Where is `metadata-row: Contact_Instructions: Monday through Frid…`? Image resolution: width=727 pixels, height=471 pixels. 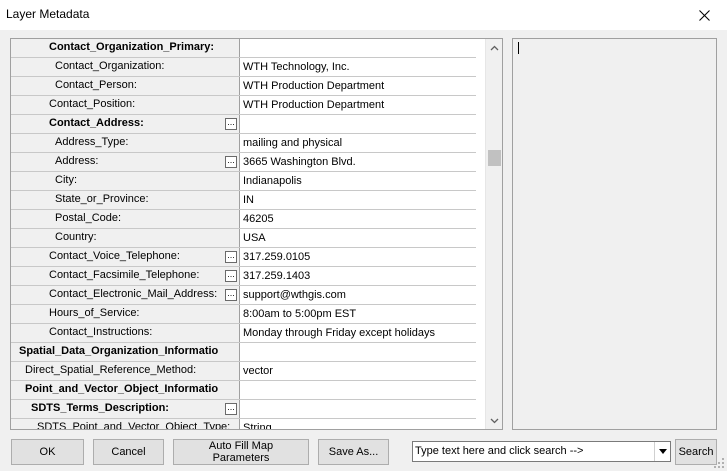
metadata-row: Contact_Instructions: Monday through Frid… is located at coordinates (243, 333).